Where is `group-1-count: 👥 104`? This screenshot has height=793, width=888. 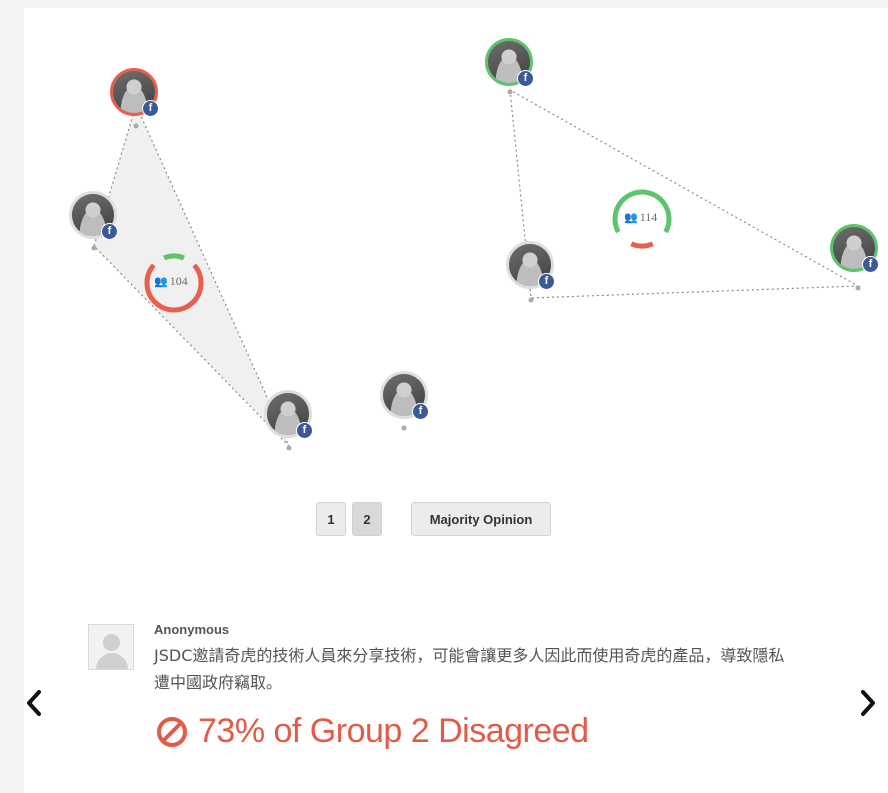
group-1-count: 👥 104 is located at coordinates (171, 281).